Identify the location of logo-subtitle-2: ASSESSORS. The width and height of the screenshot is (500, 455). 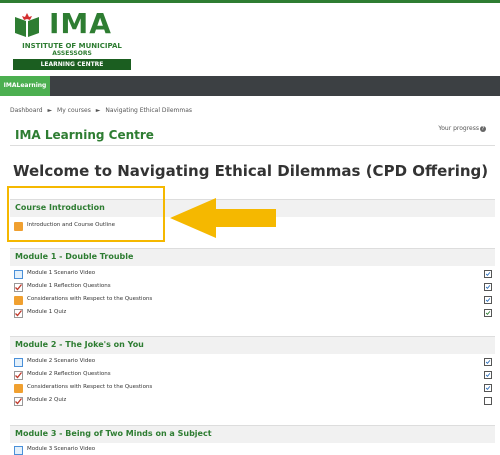
(72, 53).